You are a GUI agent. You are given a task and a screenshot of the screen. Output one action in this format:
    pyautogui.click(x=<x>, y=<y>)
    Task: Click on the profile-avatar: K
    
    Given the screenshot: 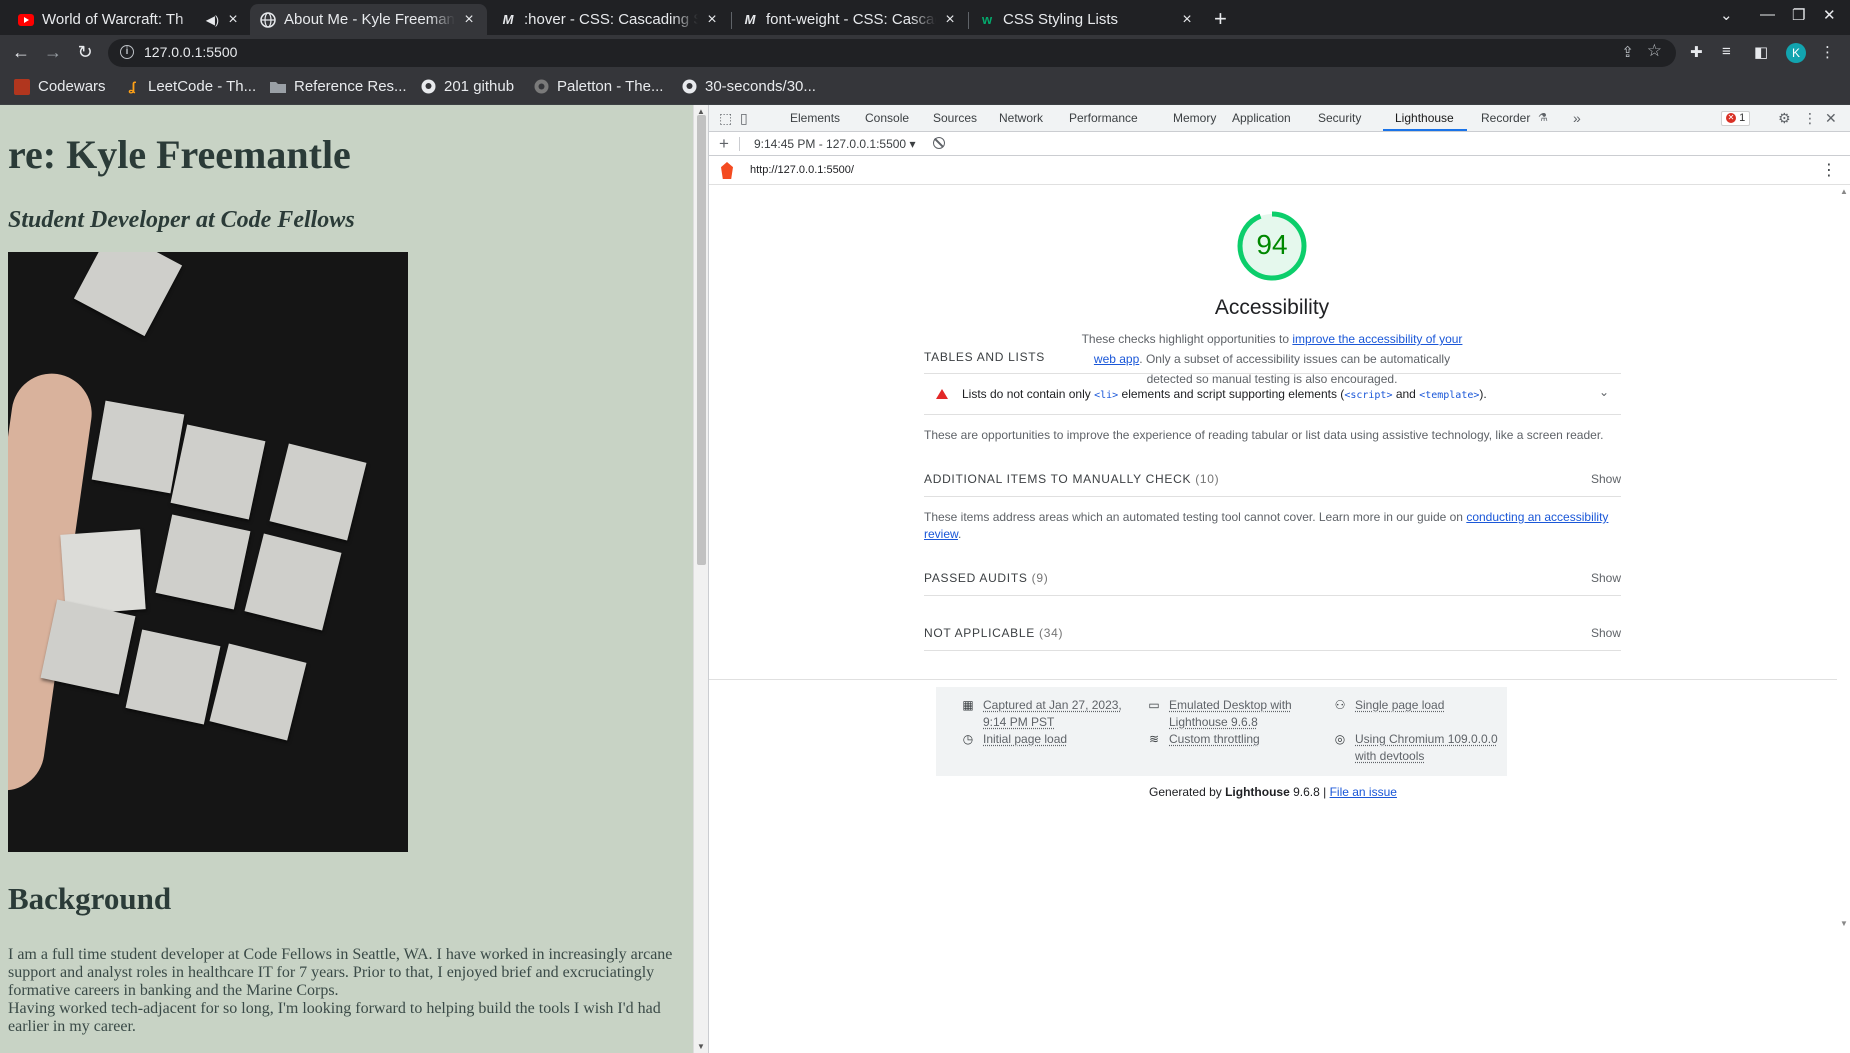 What is the action you would take?
    pyautogui.click(x=1796, y=53)
    